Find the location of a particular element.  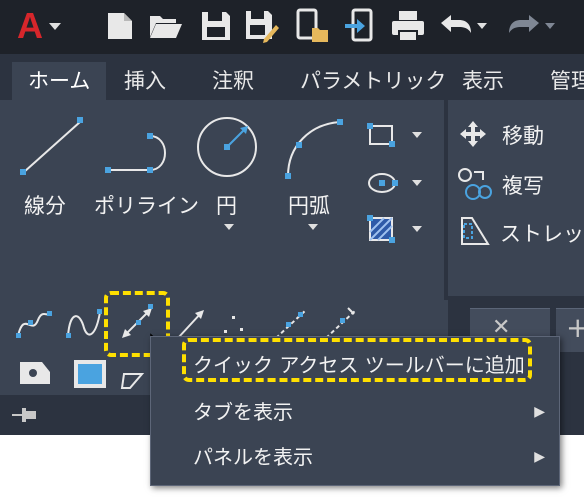

move-icon is located at coordinates (473, 134).